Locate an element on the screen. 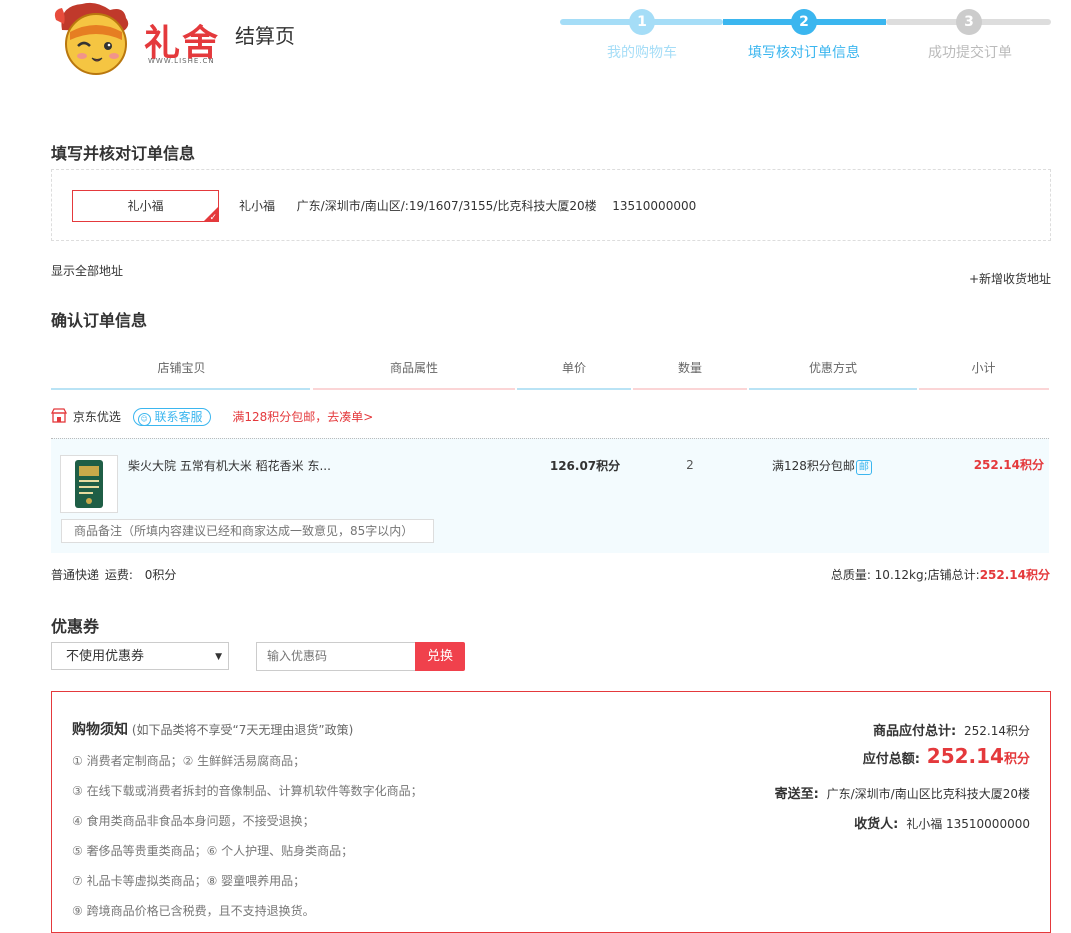  address-selected-name: 礼小福 is located at coordinates (145, 206).